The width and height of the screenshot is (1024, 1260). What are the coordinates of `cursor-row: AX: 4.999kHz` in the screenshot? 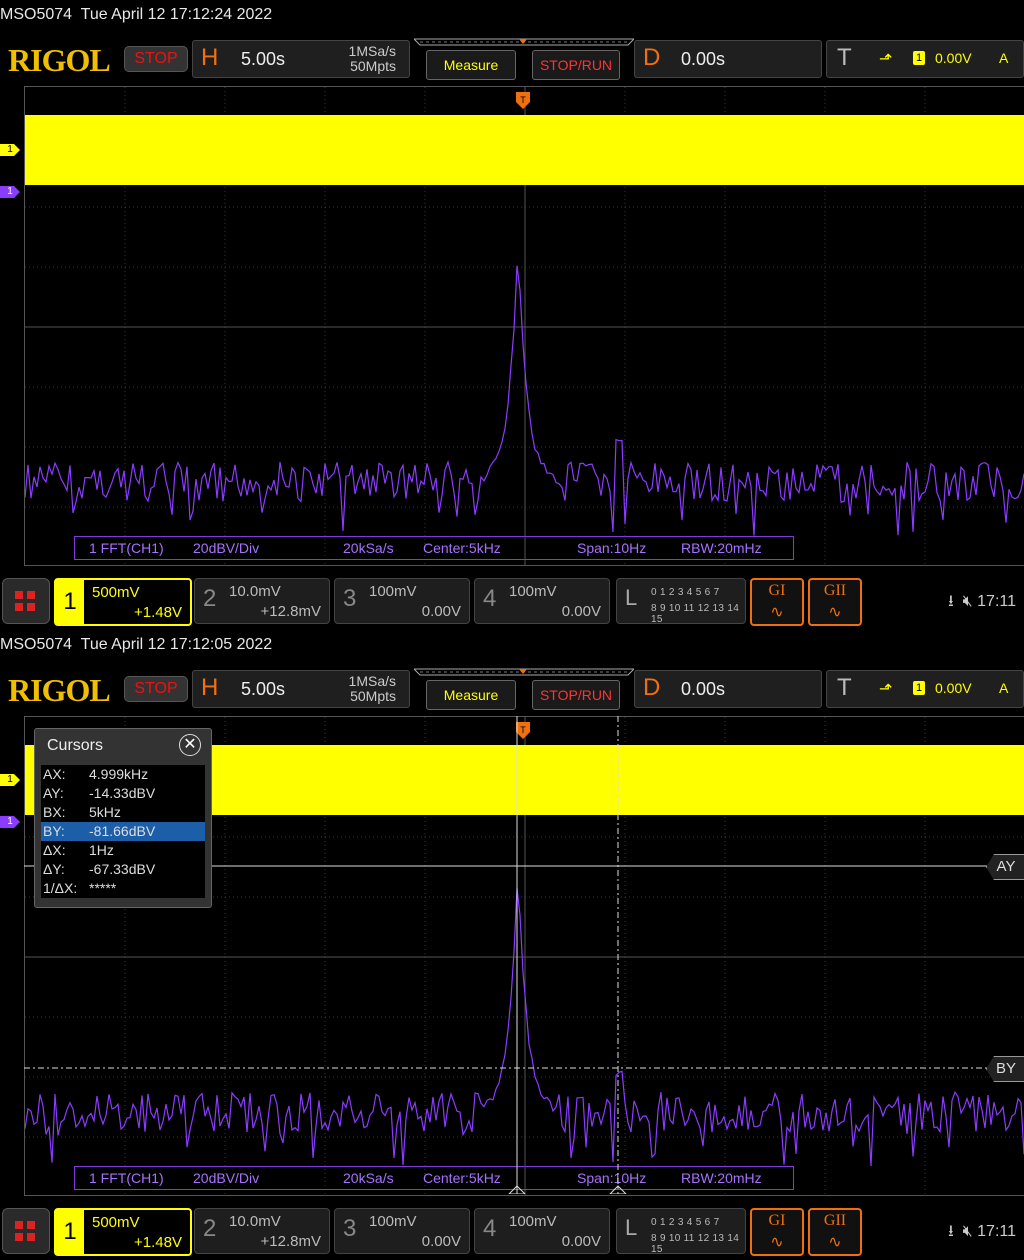 It's located at (123, 774).